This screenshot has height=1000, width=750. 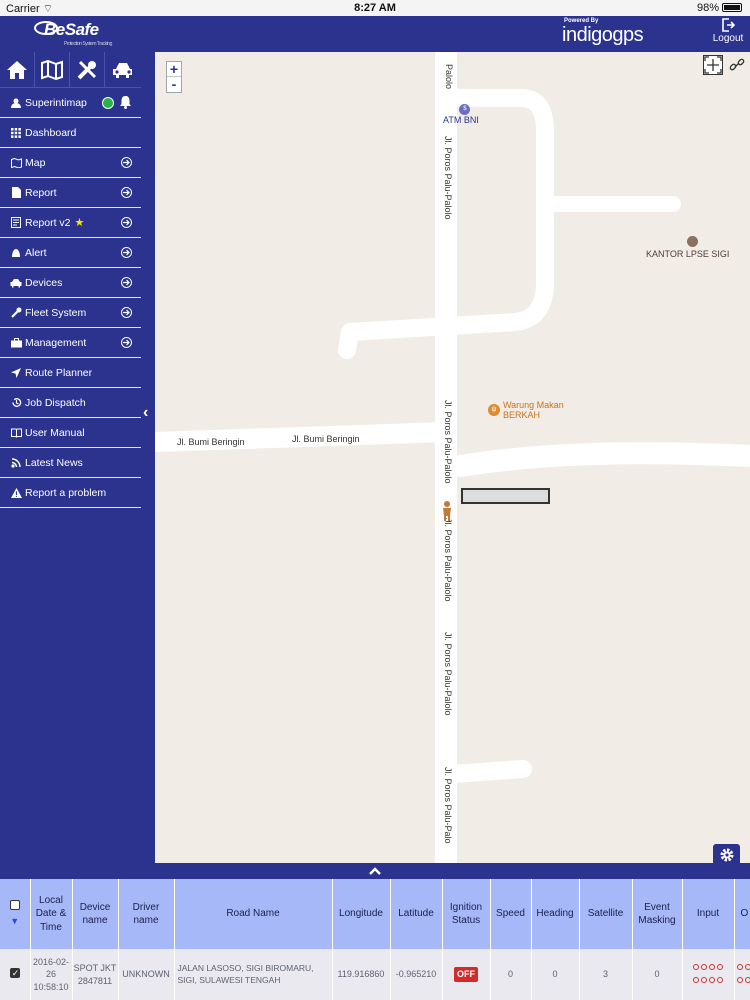 What do you see at coordinates (505, 496) in the screenshot?
I see `vehicle-label-box` at bounding box center [505, 496].